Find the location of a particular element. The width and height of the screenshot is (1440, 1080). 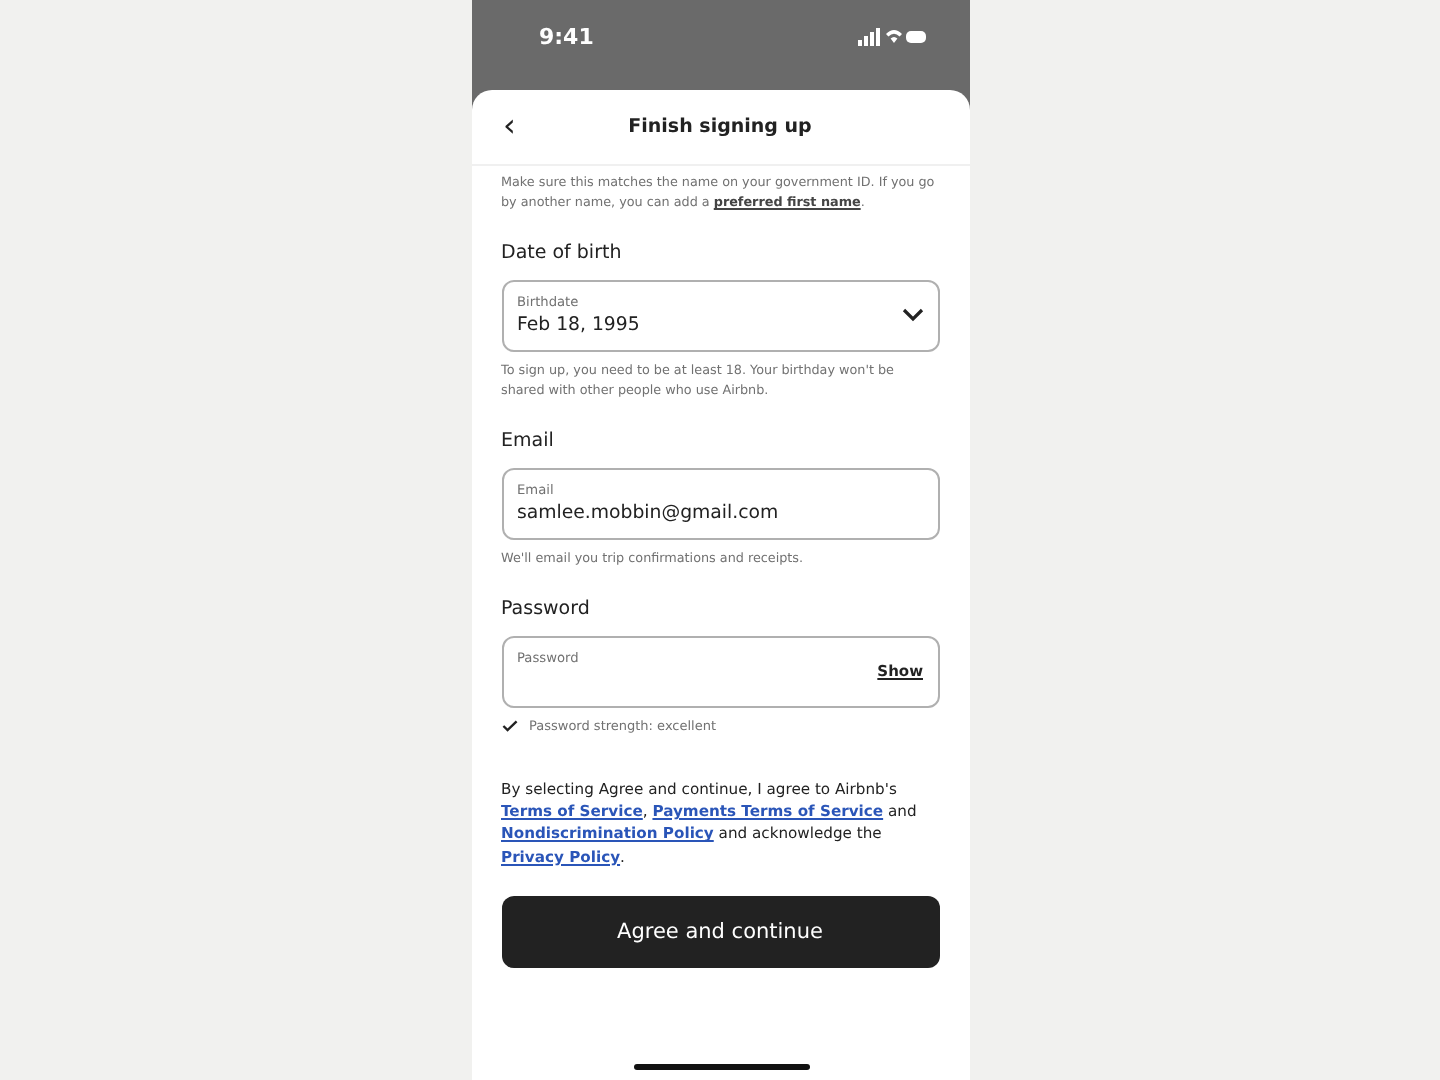

section-heading: Password is located at coordinates (546, 608).